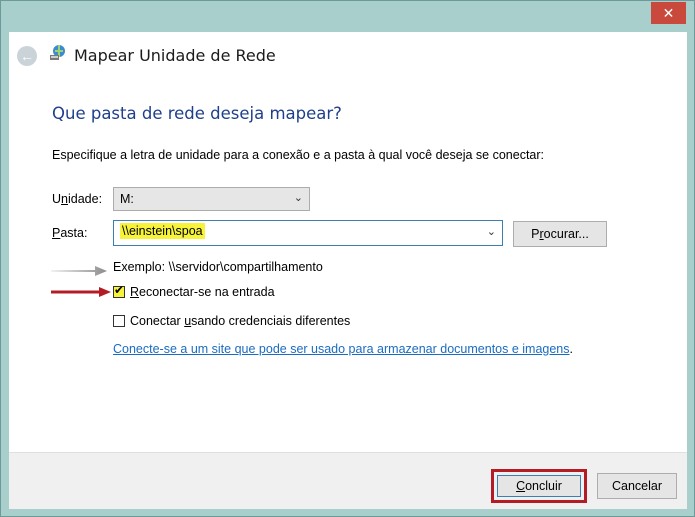 This screenshot has width=695, height=517. What do you see at coordinates (308, 233) in the screenshot?
I see `folder-path-input: \\einstein\spoa ⌄` at bounding box center [308, 233].